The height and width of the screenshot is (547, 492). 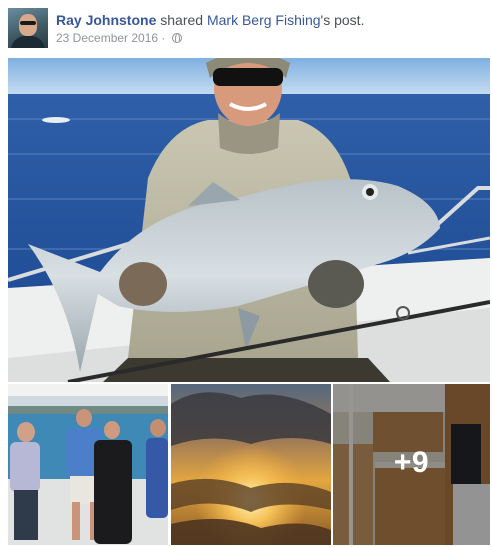 What do you see at coordinates (182, 20) in the screenshot?
I see `share-action-text: shared` at bounding box center [182, 20].